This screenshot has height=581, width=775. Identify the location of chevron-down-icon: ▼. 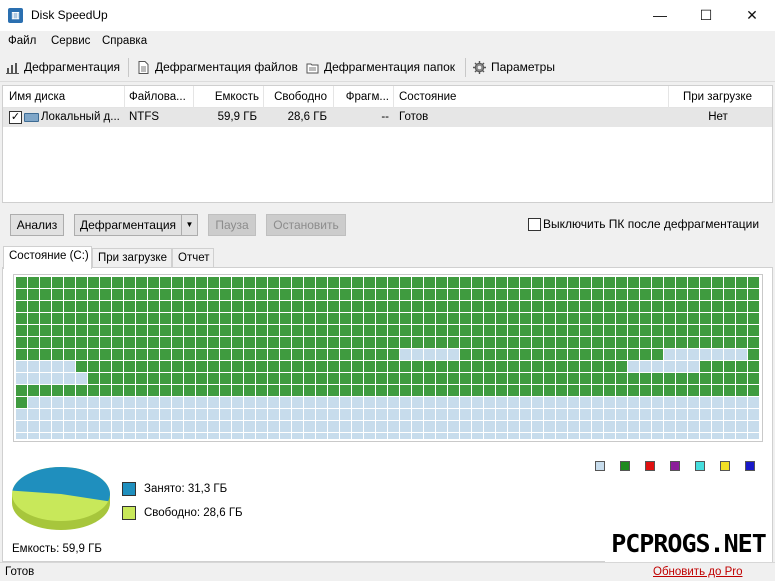
(189, 225).